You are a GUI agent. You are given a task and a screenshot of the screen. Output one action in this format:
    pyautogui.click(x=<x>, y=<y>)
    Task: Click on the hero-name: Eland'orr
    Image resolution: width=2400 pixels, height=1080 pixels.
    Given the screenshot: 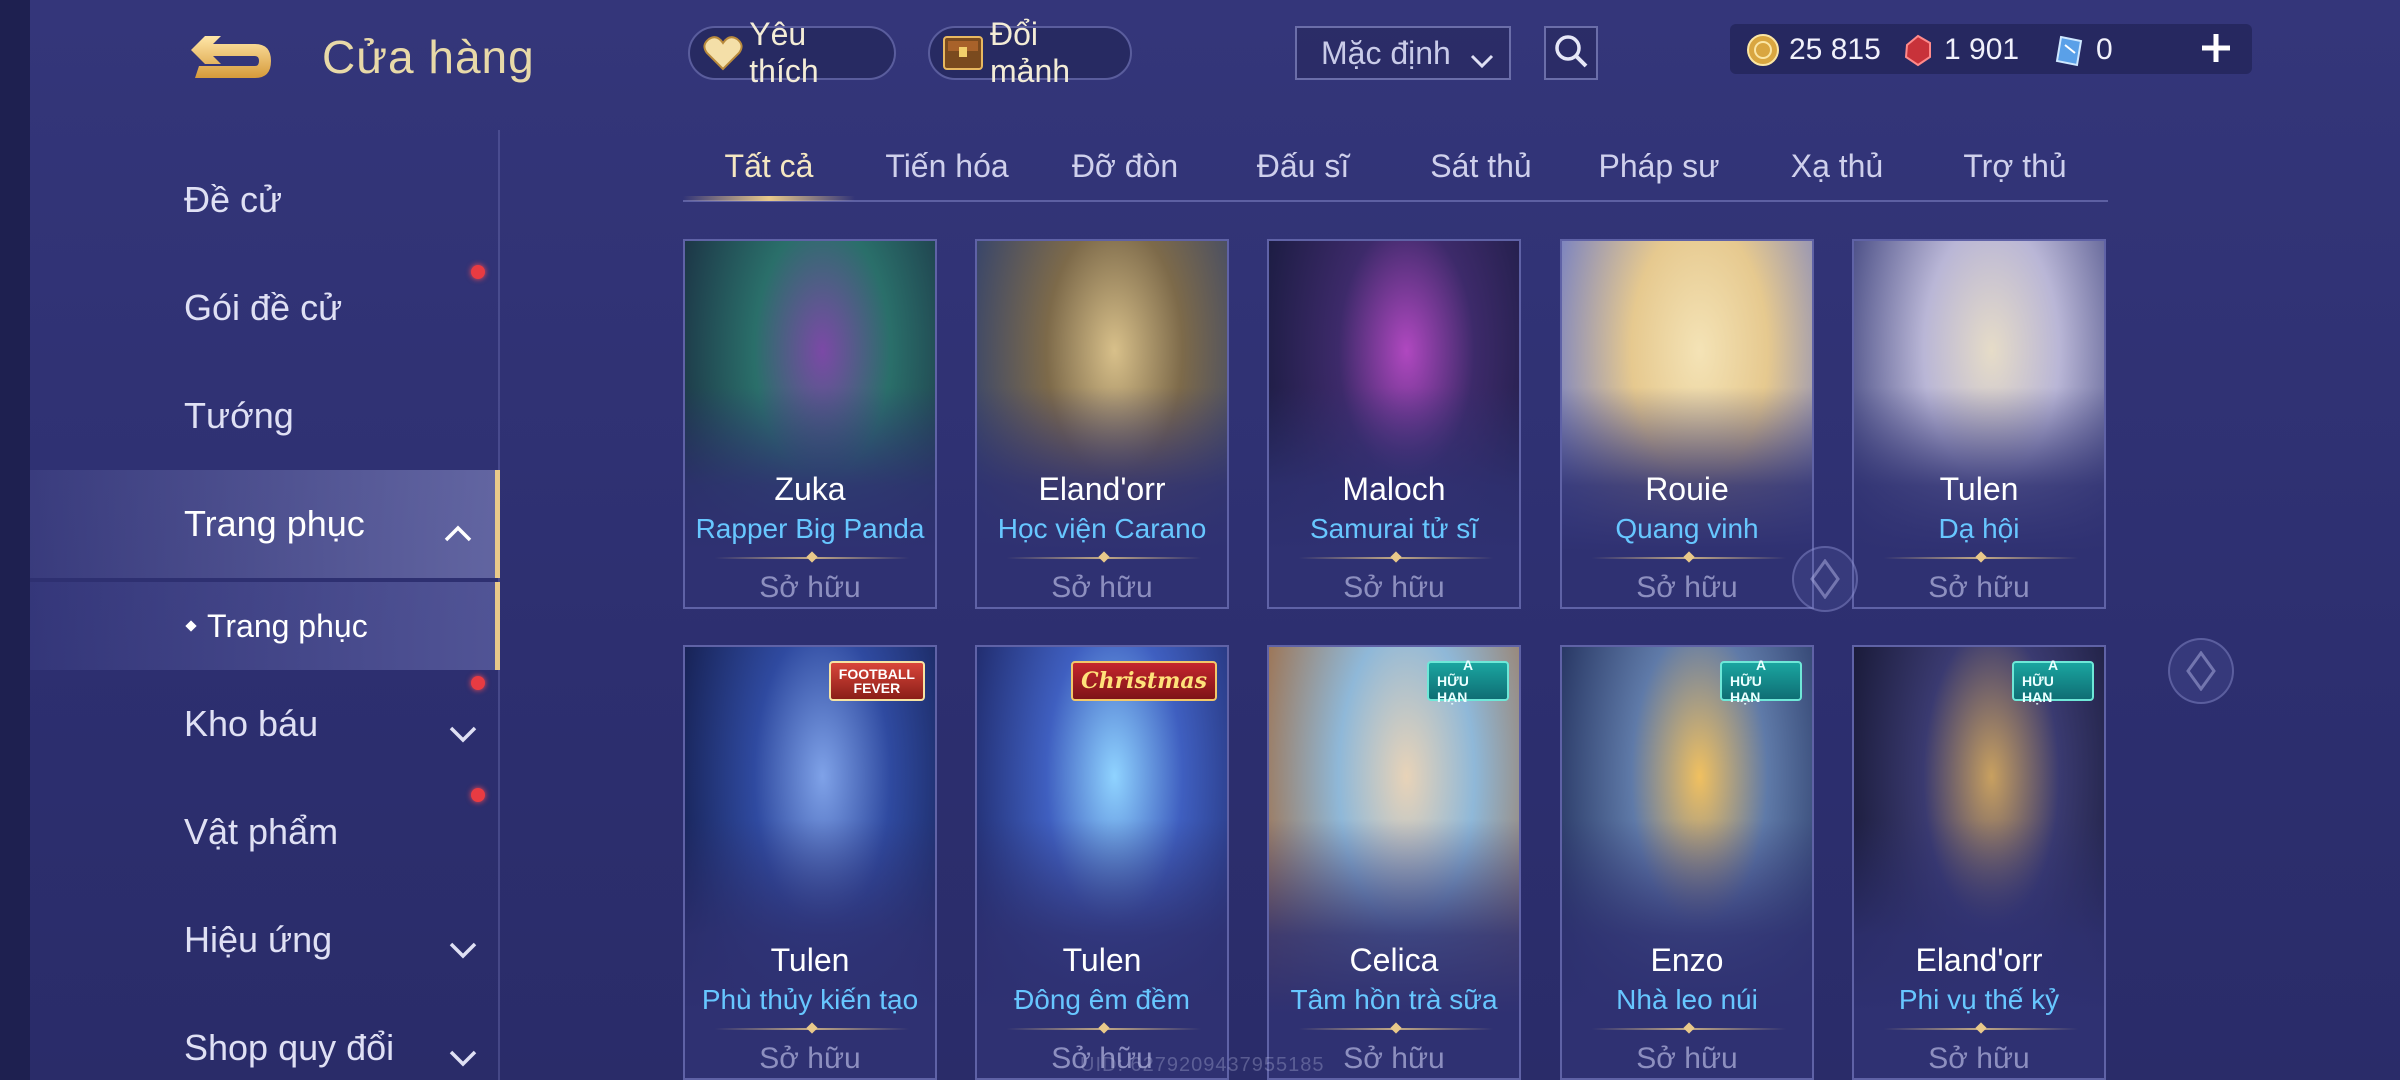 What is the action you would take?
    pyautogui.click(x=1102, y=489)
    